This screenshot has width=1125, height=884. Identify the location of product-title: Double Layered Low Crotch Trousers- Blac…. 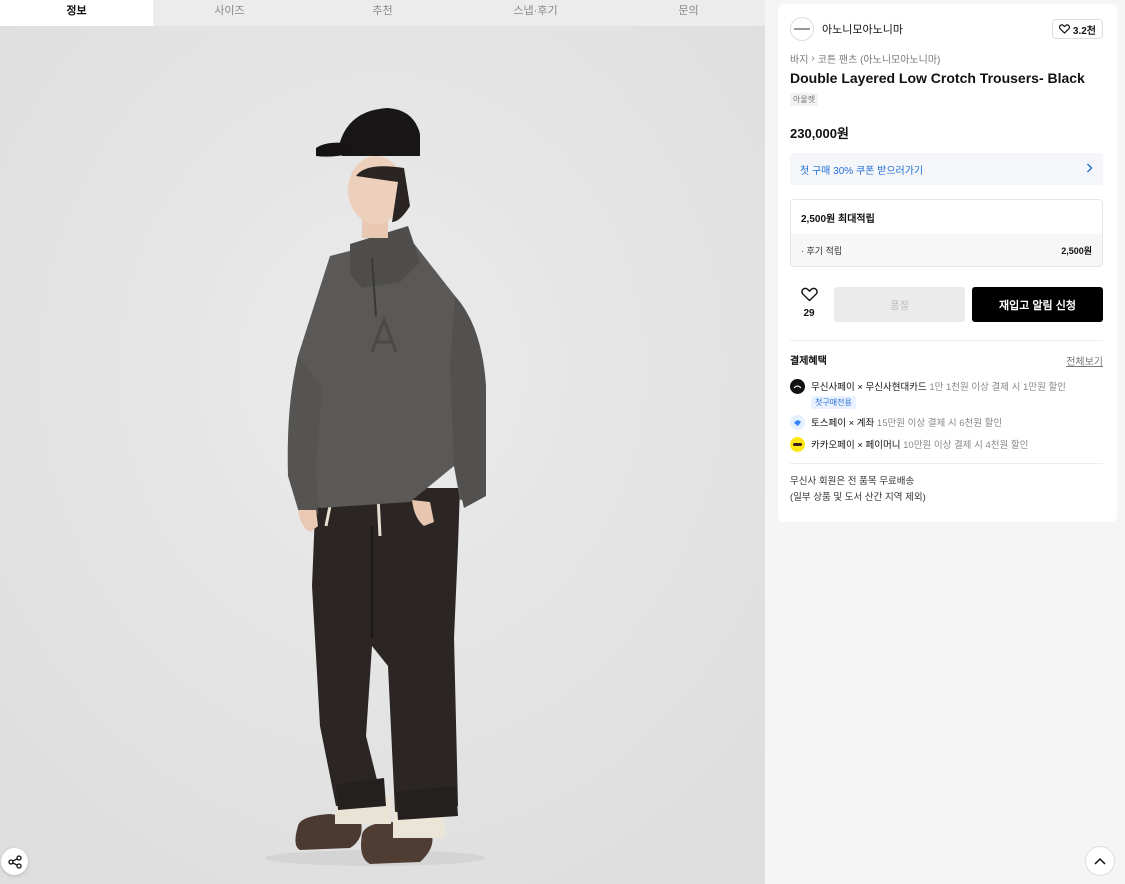
(937, 78).